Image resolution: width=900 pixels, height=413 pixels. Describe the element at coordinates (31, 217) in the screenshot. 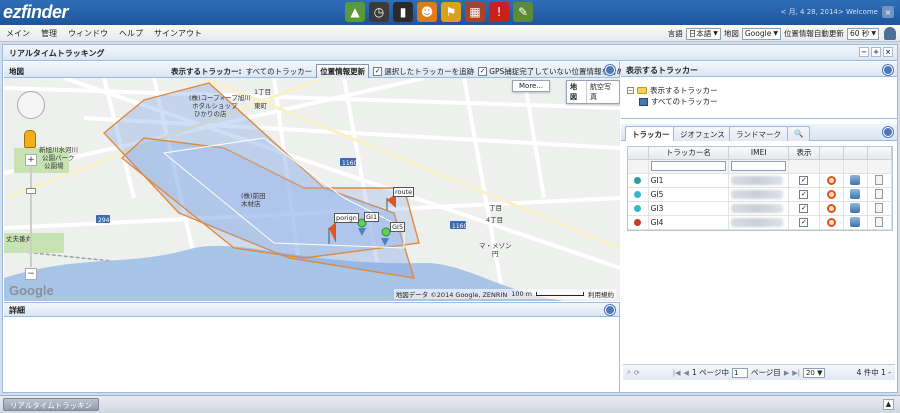

I see `zoom-slider-track` at that location.